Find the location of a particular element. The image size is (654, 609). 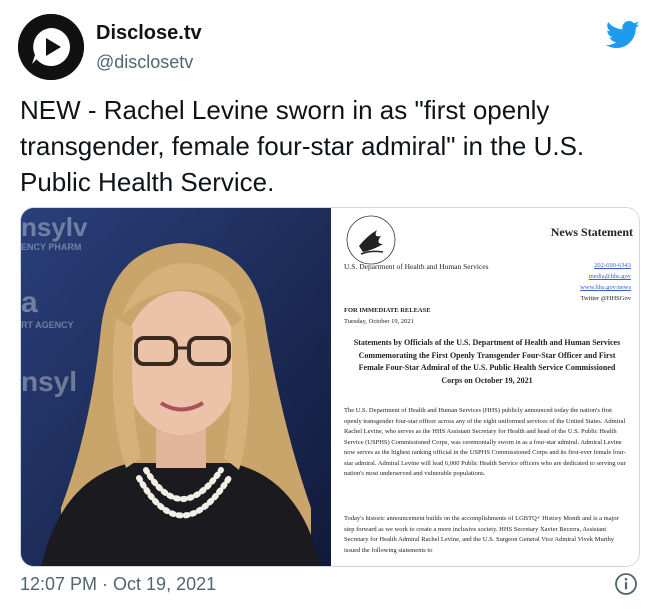

background-signage-text: RT AGENCY is located at coordinates (47, 325).